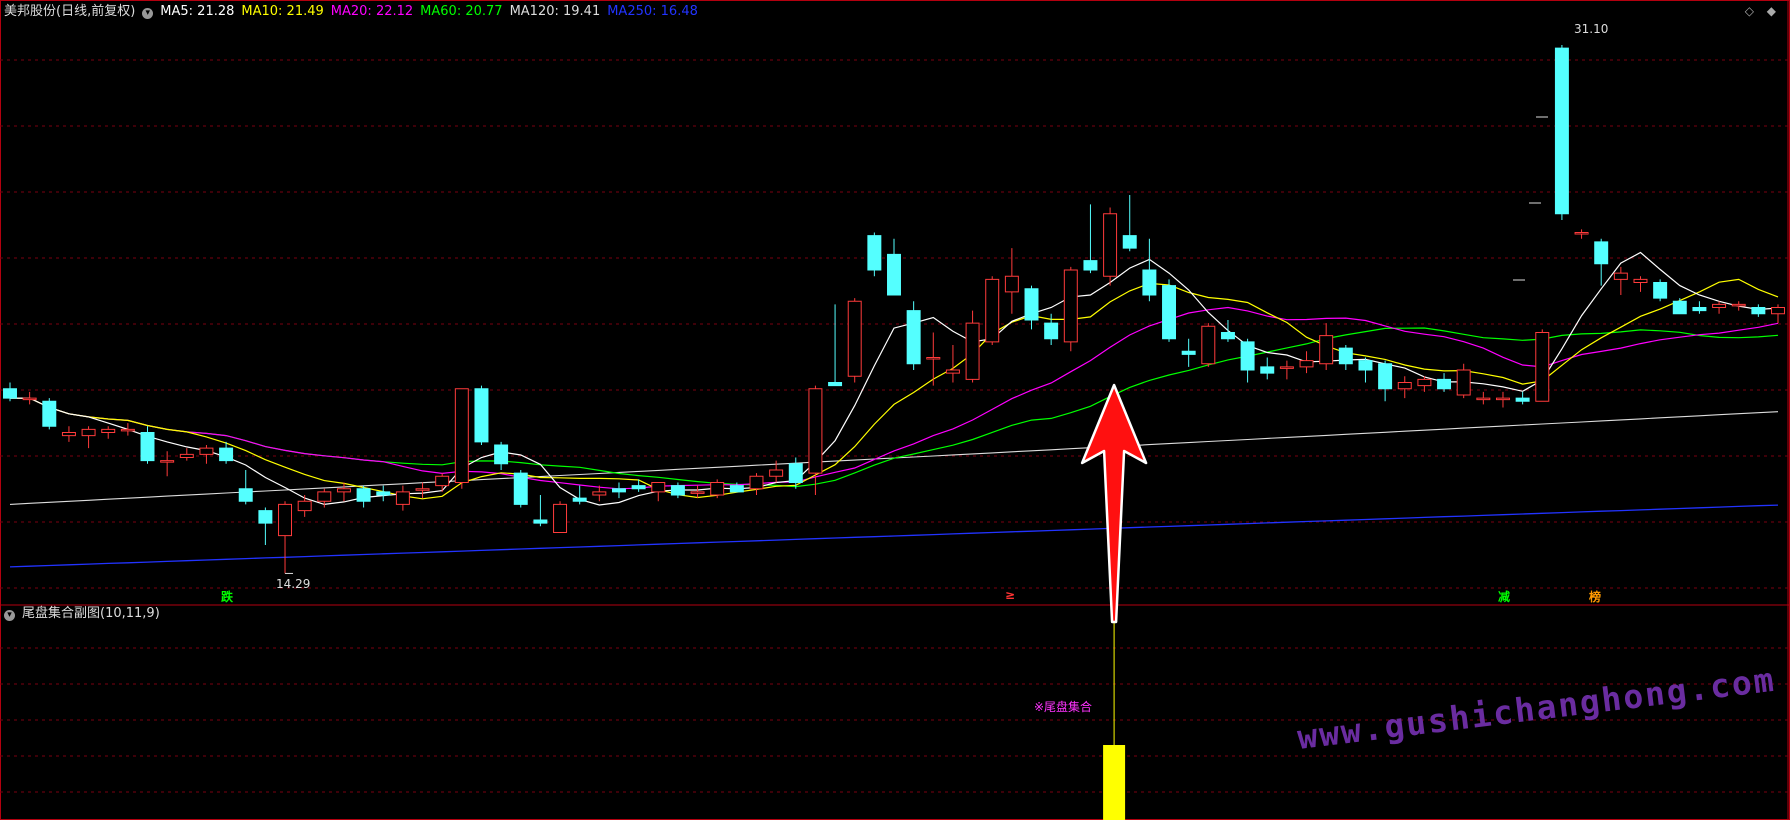  Describe the element at coordinates (461, 11) in the screenshot. I see `ma-legend-item: MA60: 20.77` at that location.